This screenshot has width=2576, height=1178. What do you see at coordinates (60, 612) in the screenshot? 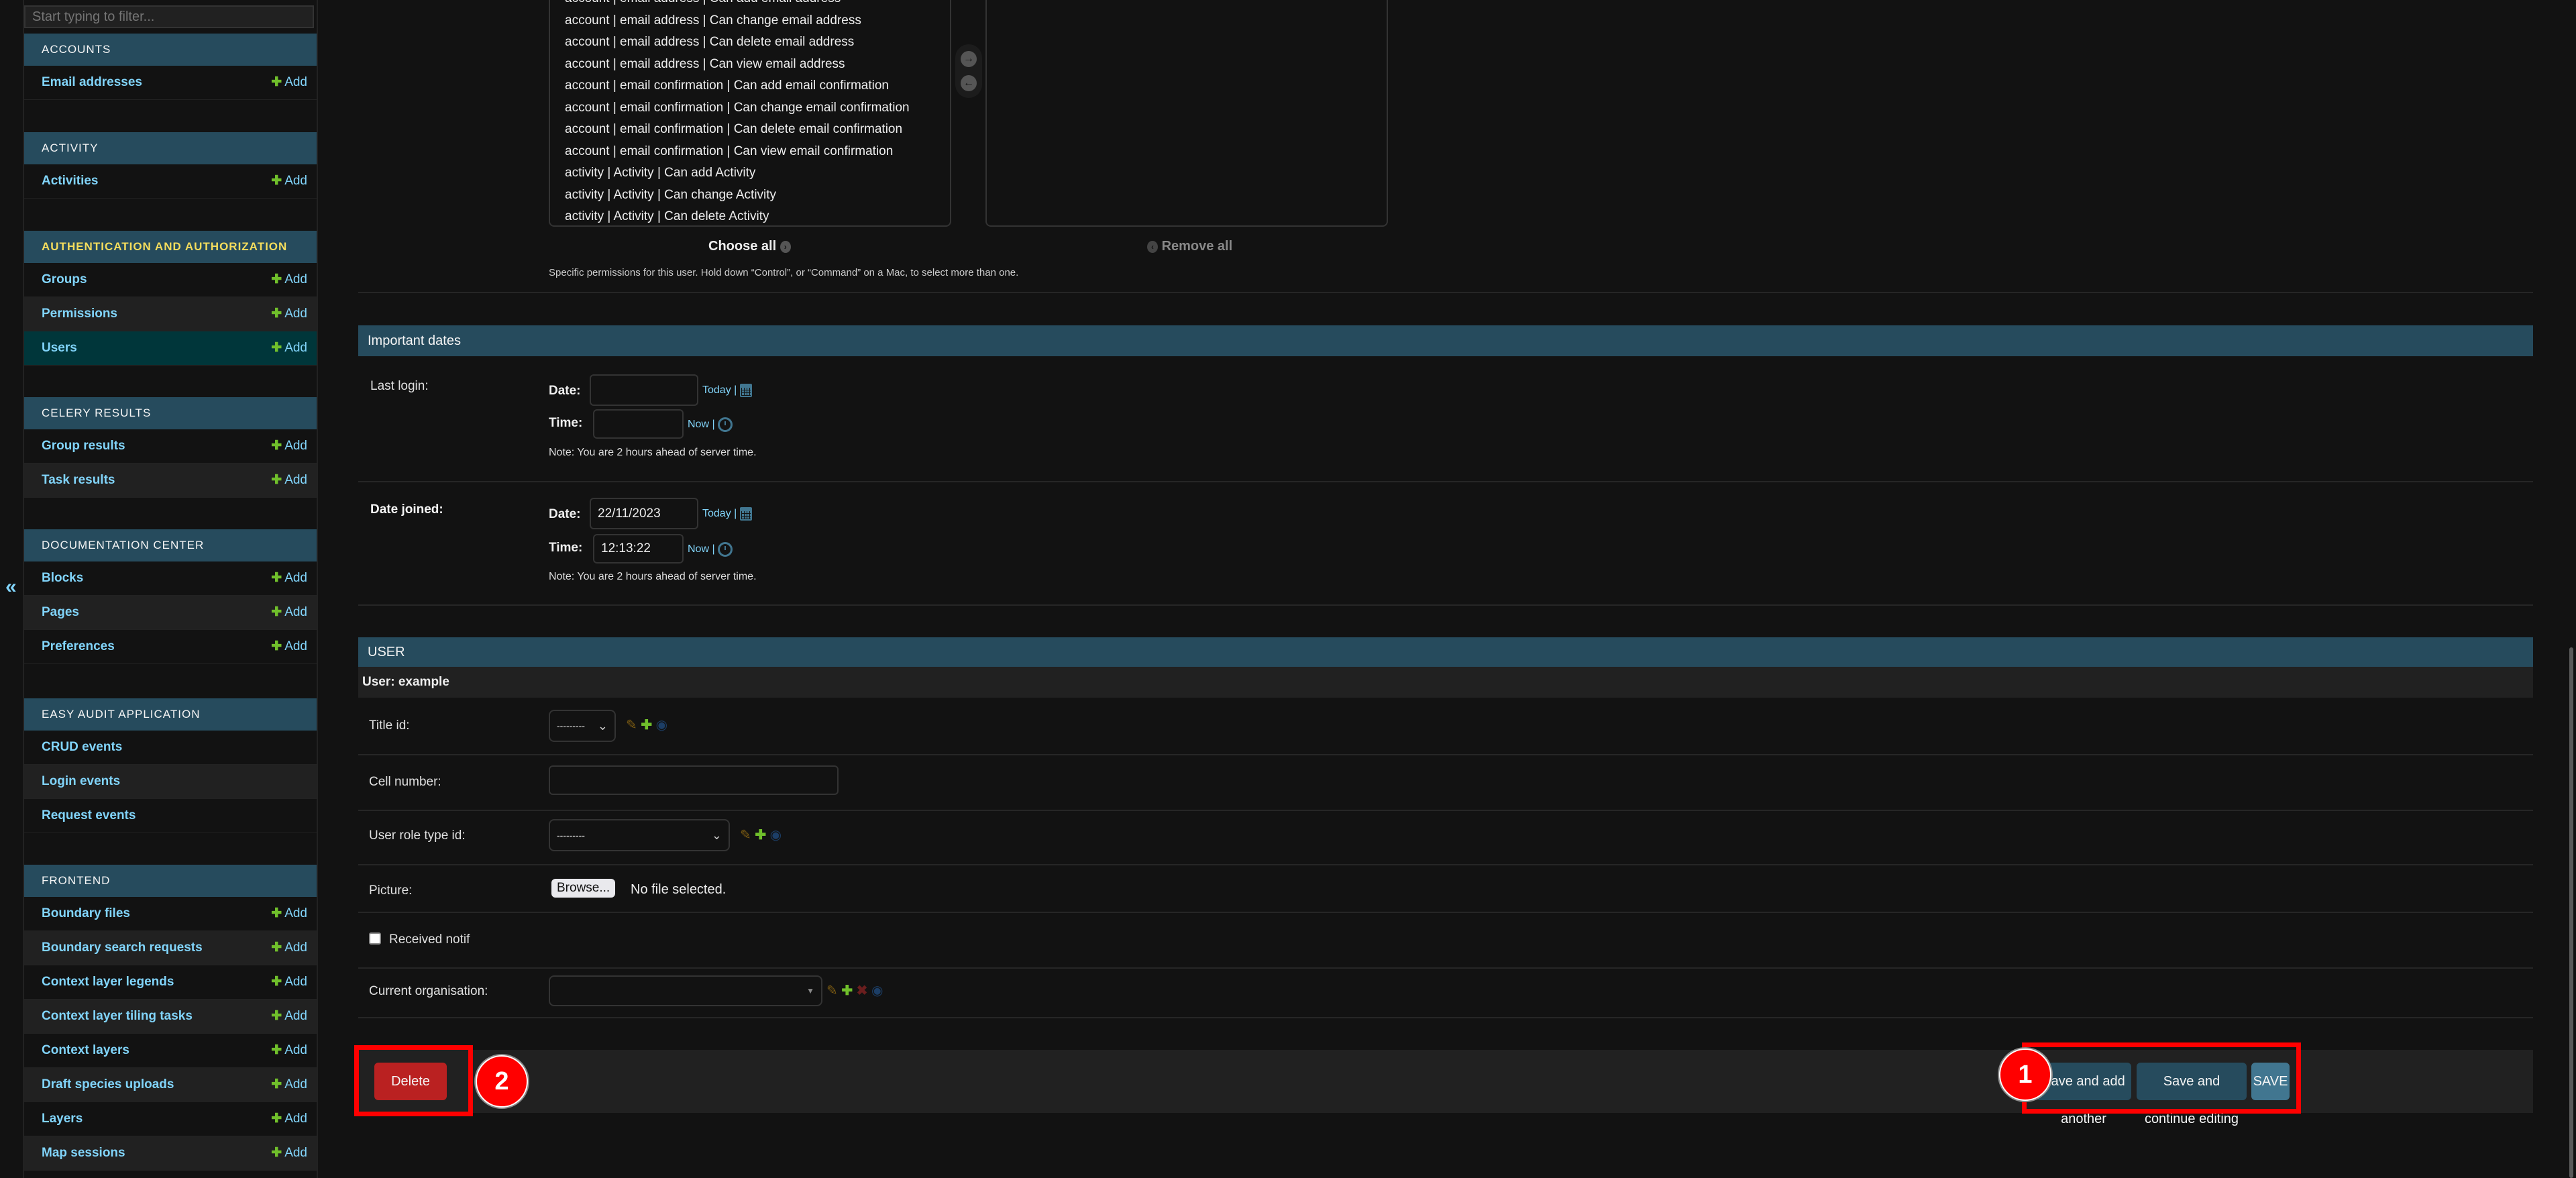
I see `sidebar-model-link: Pages` at bounding box center [60, 612].